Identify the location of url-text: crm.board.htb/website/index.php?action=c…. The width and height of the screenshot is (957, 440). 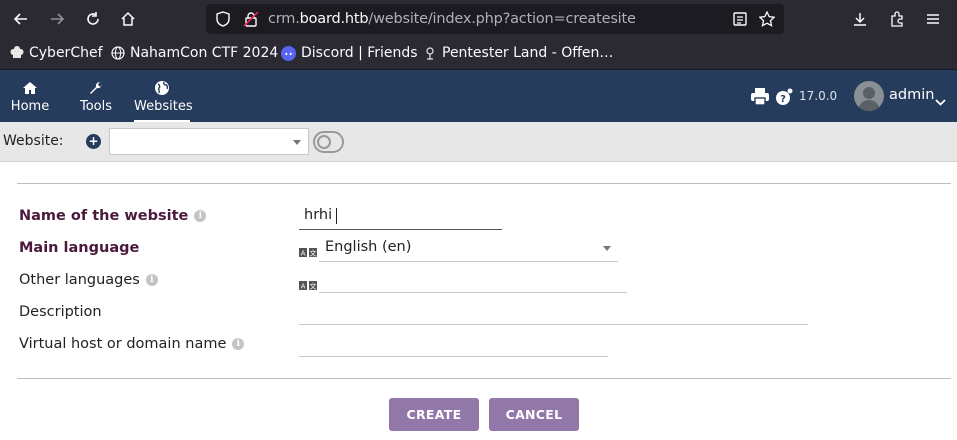
(452, 19).